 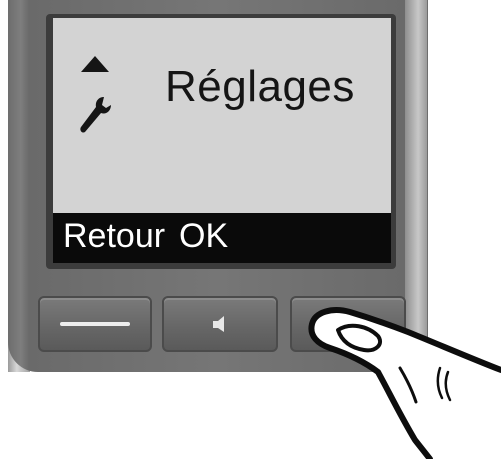 I want to click on softkey-back-label: Retour, so click(x=114, y=236).